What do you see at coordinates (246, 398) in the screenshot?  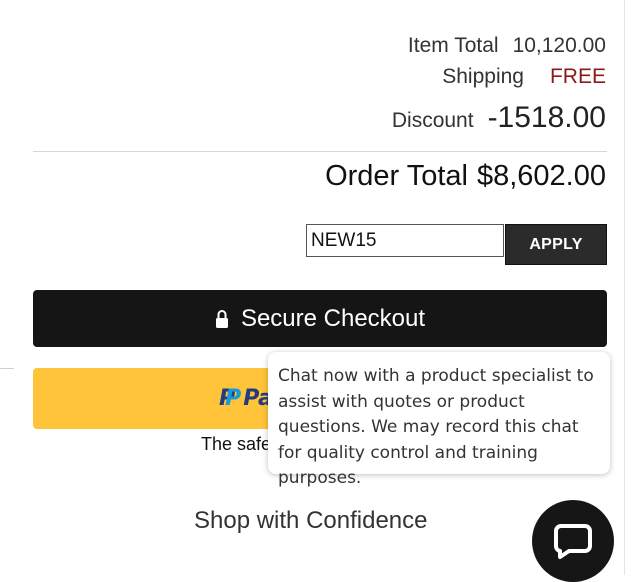 I see `paypal-logo: P P Pa` at bounding box center [246, 398].